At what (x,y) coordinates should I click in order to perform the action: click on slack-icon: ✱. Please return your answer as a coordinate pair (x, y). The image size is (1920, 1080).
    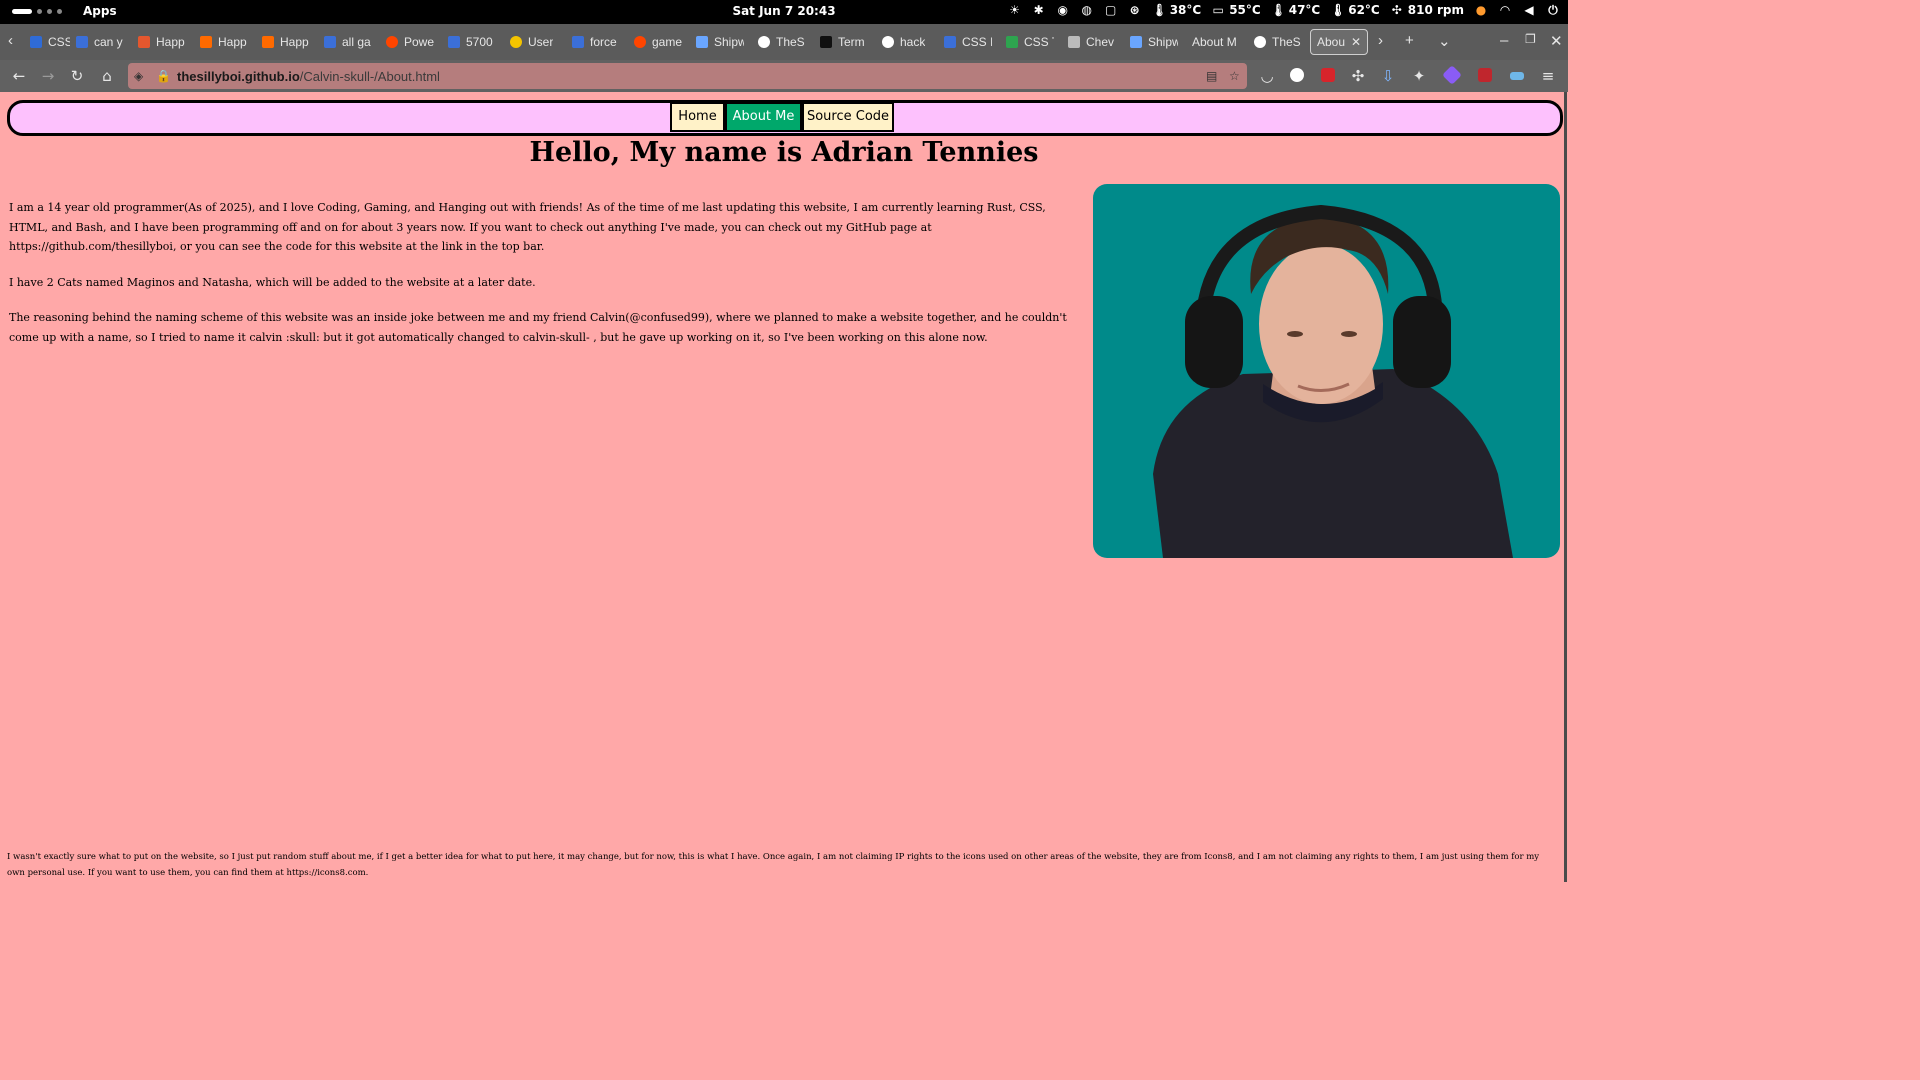
    Looking at the image, I should click on (1039, 10).